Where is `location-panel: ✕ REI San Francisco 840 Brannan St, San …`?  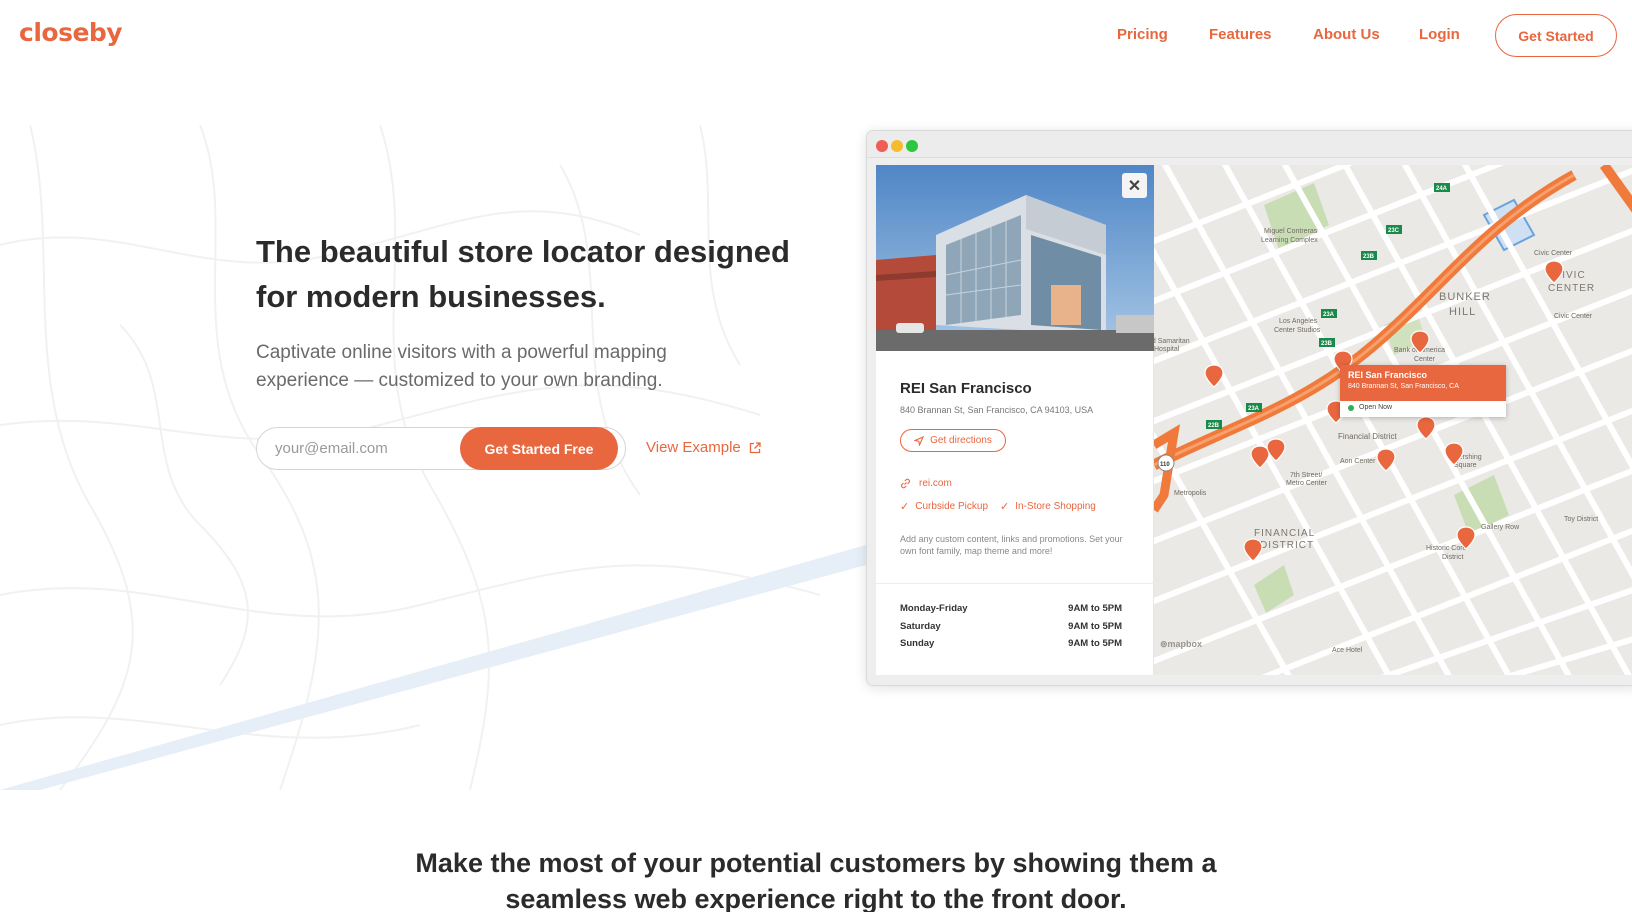 location-panel: ✕ REI San Francisco 840 Brannan St, San … is located at coordinates (1015, 420).